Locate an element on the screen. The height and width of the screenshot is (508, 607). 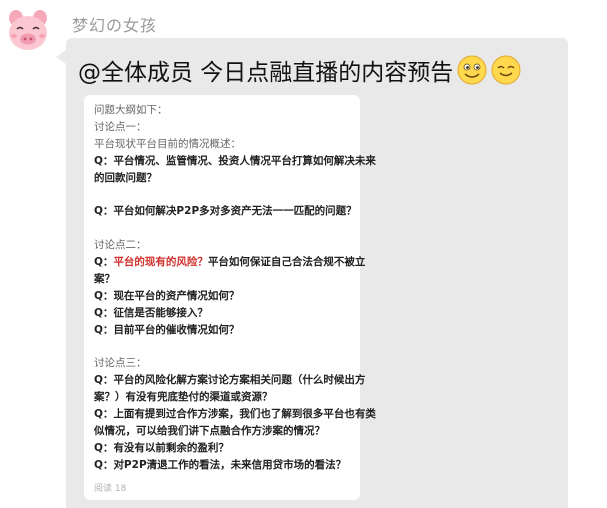
message-headline: @全体成员 今日点融直播的内容预告 is located at coordinates (299, 70).